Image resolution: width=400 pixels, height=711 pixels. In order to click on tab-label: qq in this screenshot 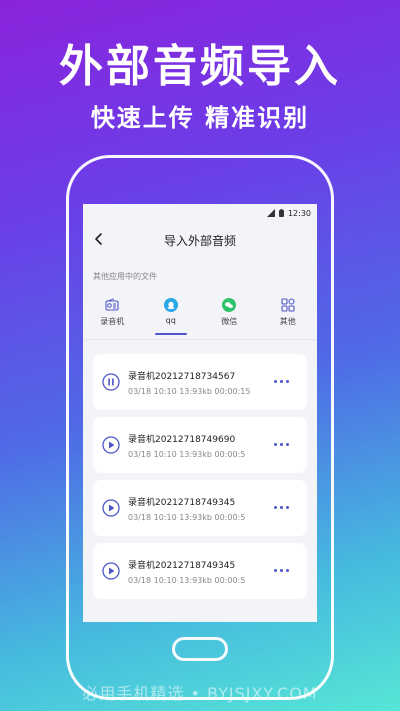, I will do `click(170, 320)`.